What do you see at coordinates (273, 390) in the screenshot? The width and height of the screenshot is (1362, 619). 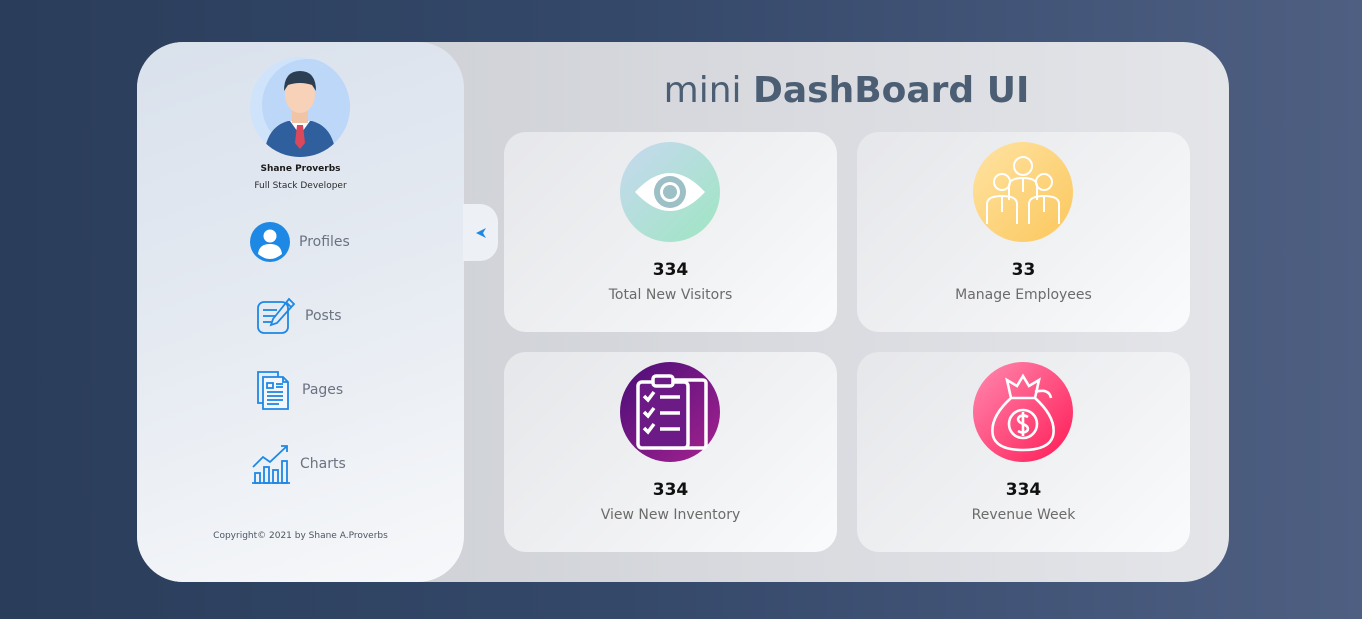 I see `pages-document-icon` at bounding box center [273, 390].